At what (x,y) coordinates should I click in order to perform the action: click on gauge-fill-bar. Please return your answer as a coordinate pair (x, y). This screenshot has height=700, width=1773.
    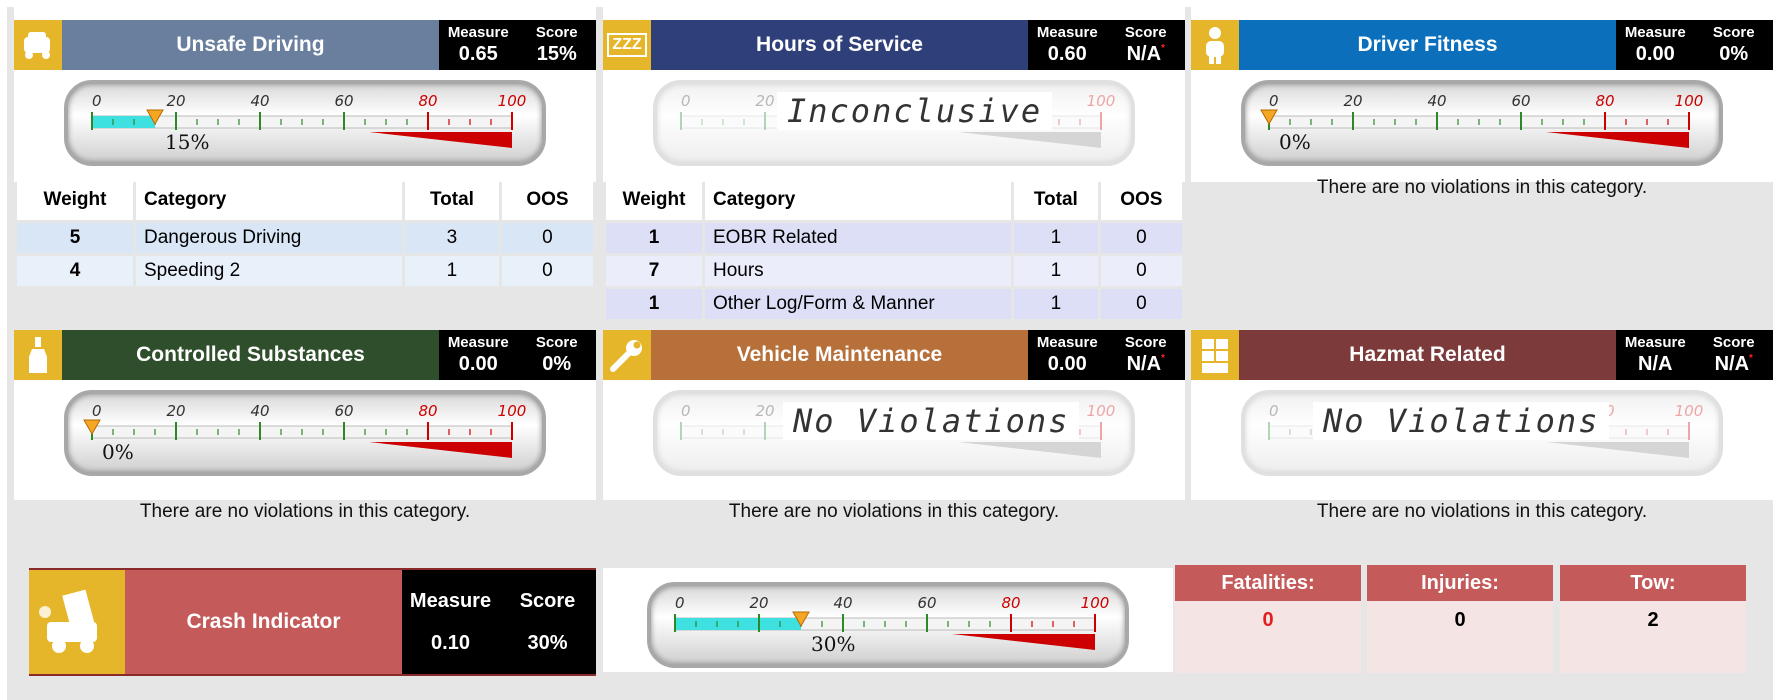
    Looking at the image, I should click on (123, 122).